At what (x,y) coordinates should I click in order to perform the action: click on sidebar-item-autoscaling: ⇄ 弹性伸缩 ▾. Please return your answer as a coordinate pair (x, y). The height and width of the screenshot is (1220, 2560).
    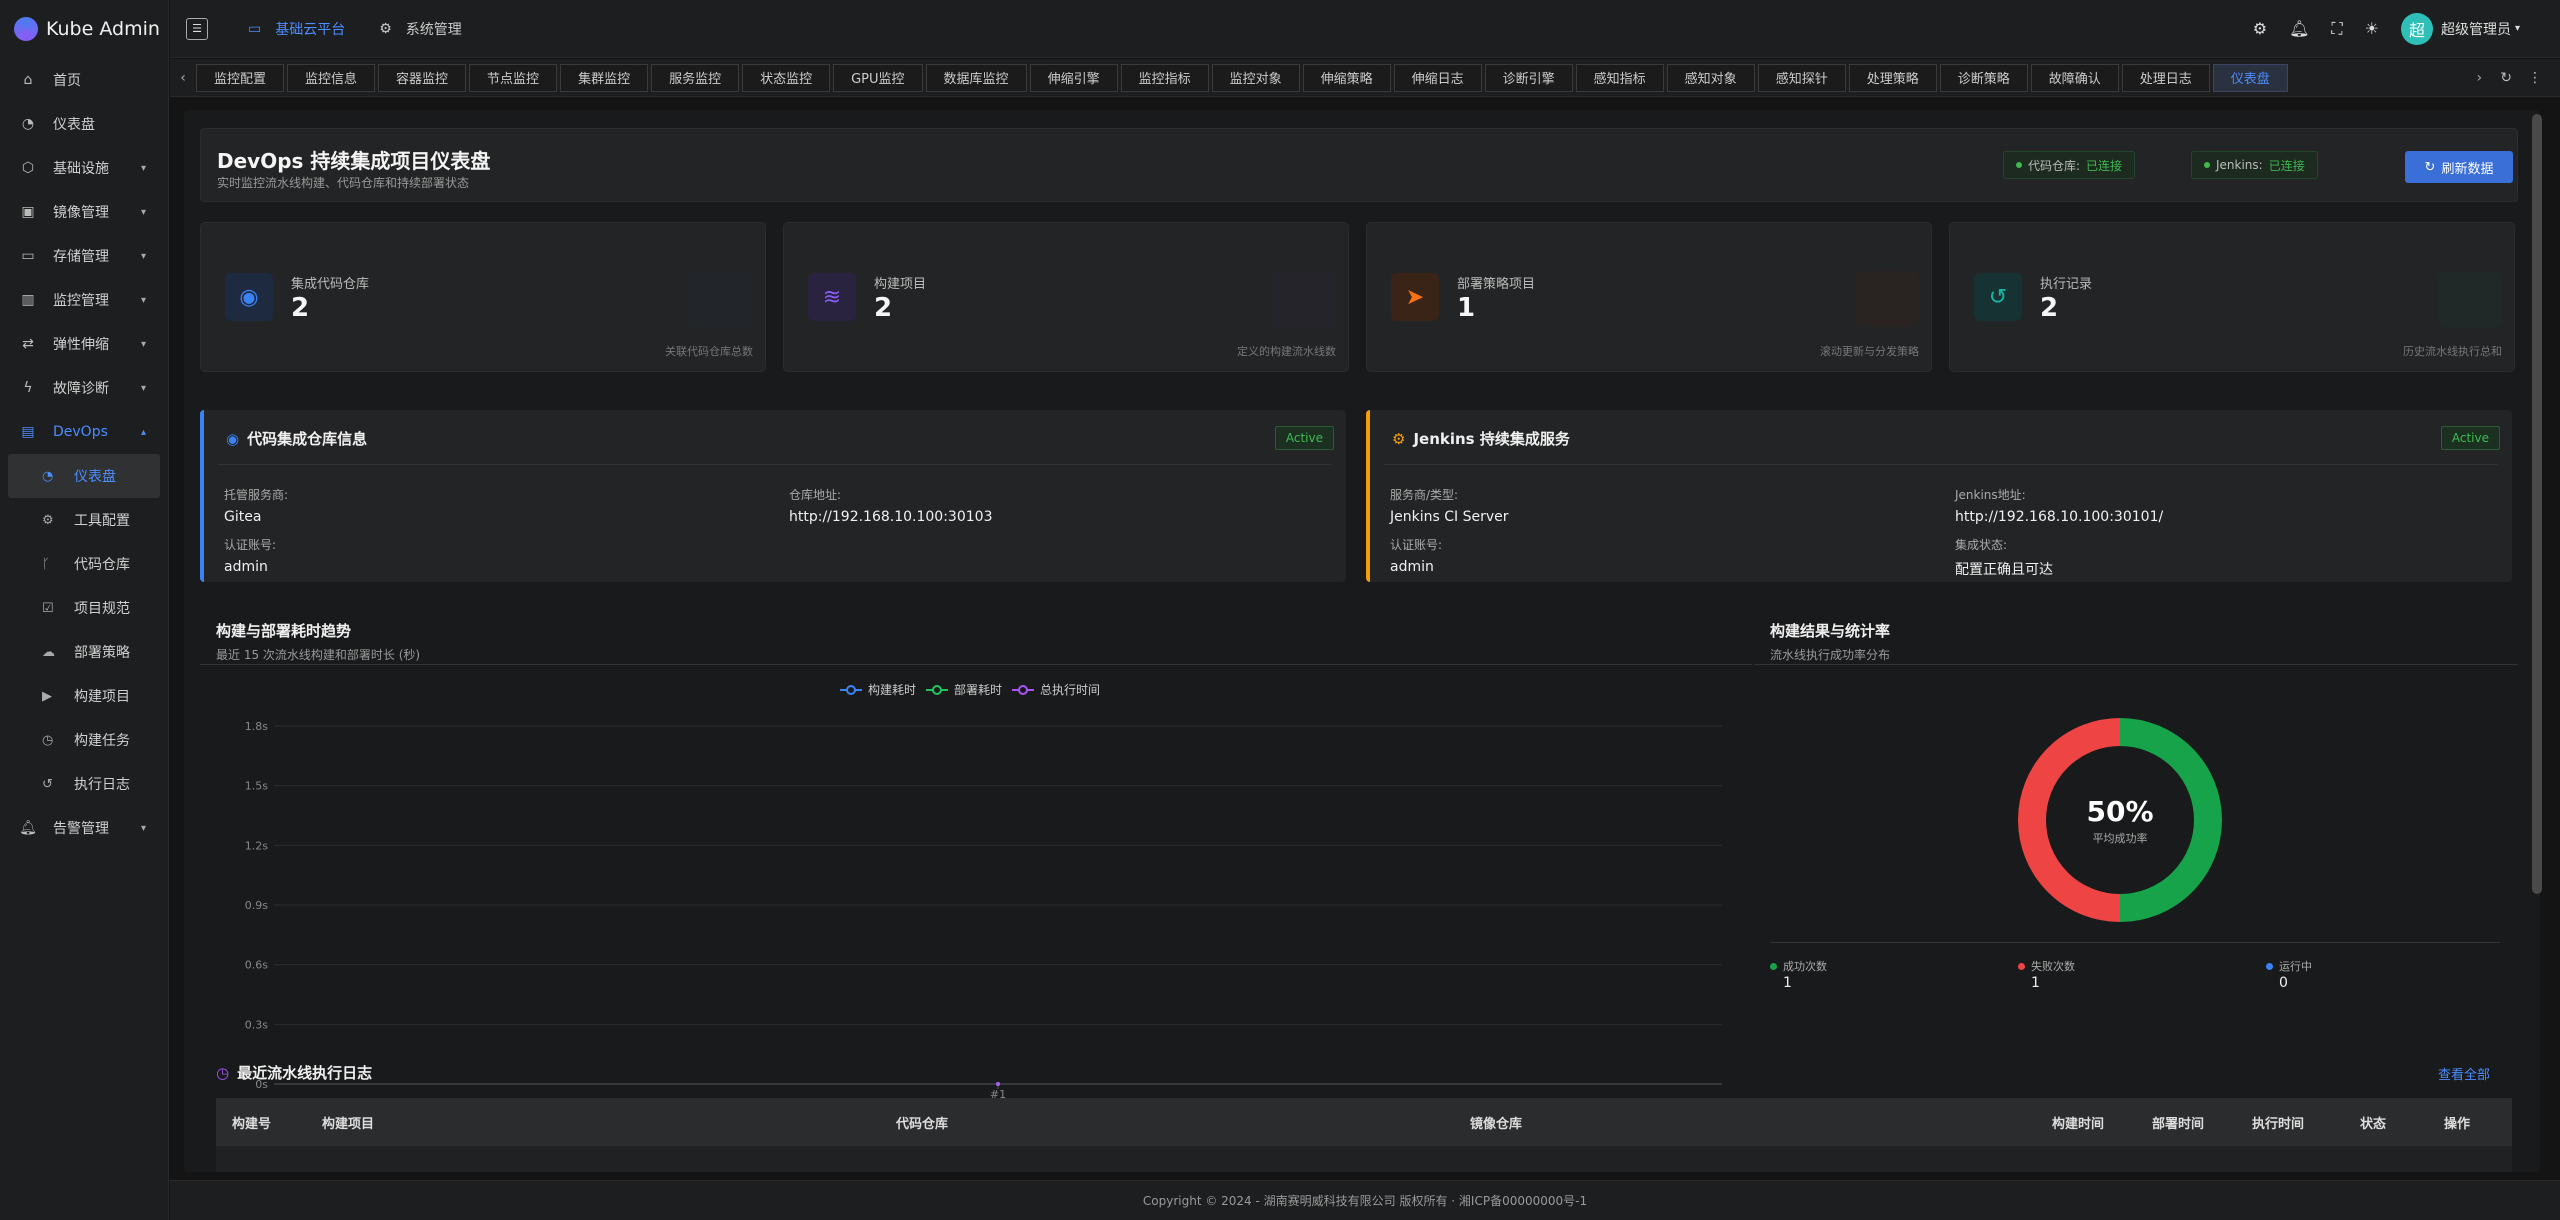
    Looking at the image, I should click on (84, 344).